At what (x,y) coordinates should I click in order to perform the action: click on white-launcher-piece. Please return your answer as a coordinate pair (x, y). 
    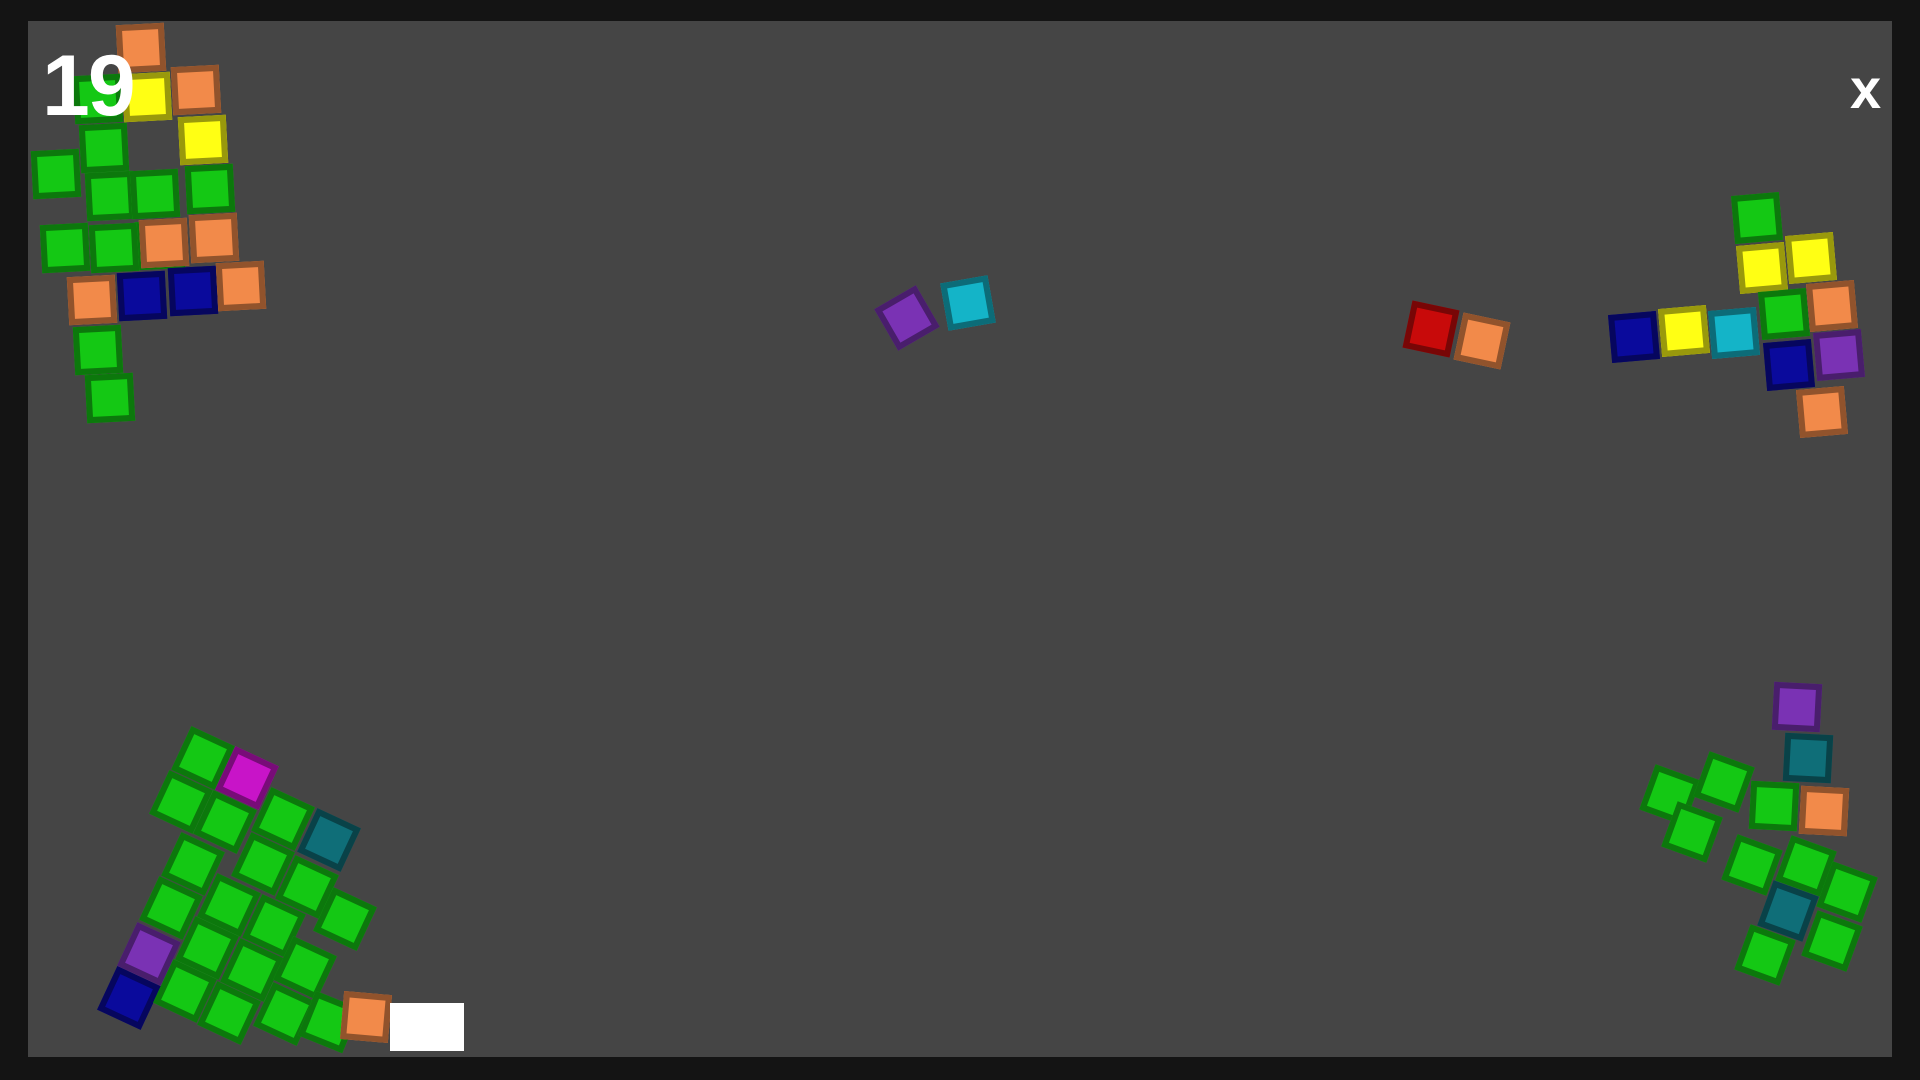
    Looking at the image, I should click on (427, 1027).